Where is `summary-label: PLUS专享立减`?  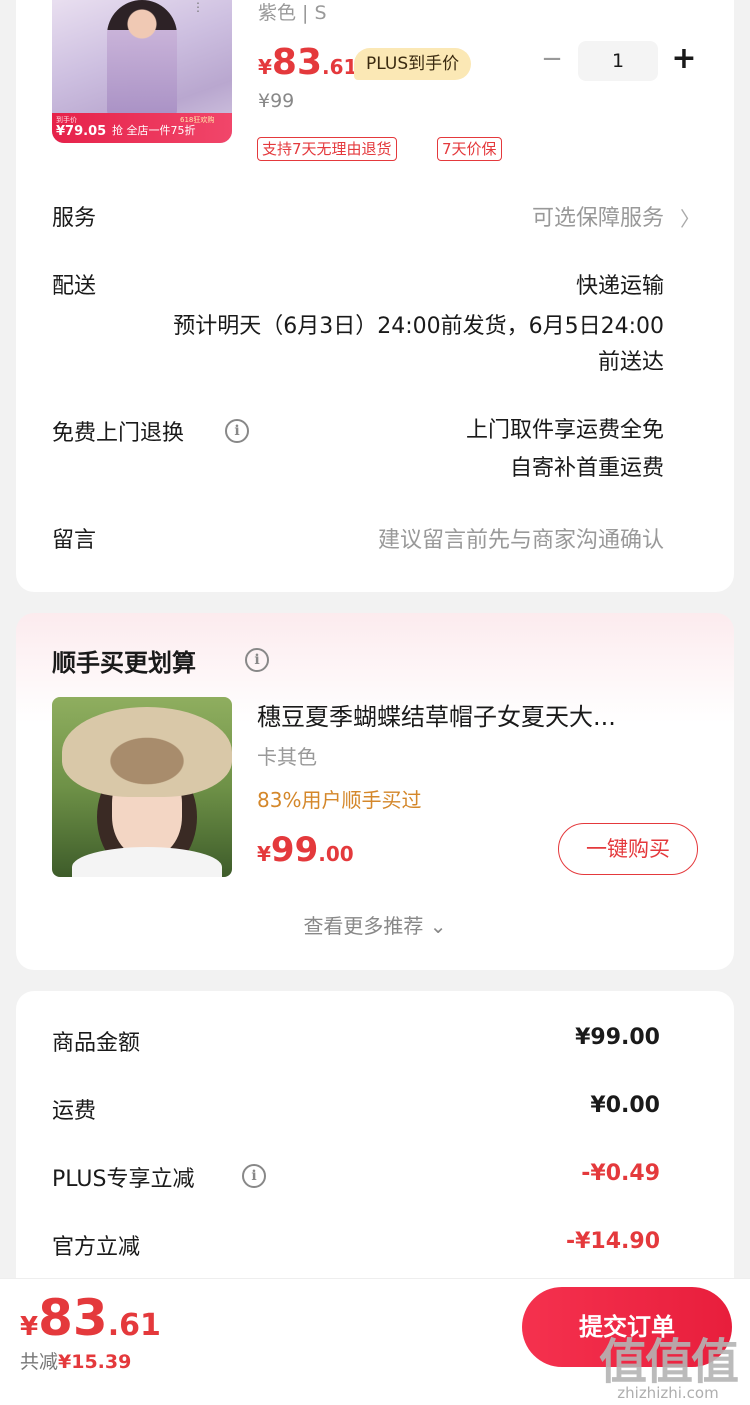
summary-label: PLUS专享立减 is located at coordinates (123, 1179).